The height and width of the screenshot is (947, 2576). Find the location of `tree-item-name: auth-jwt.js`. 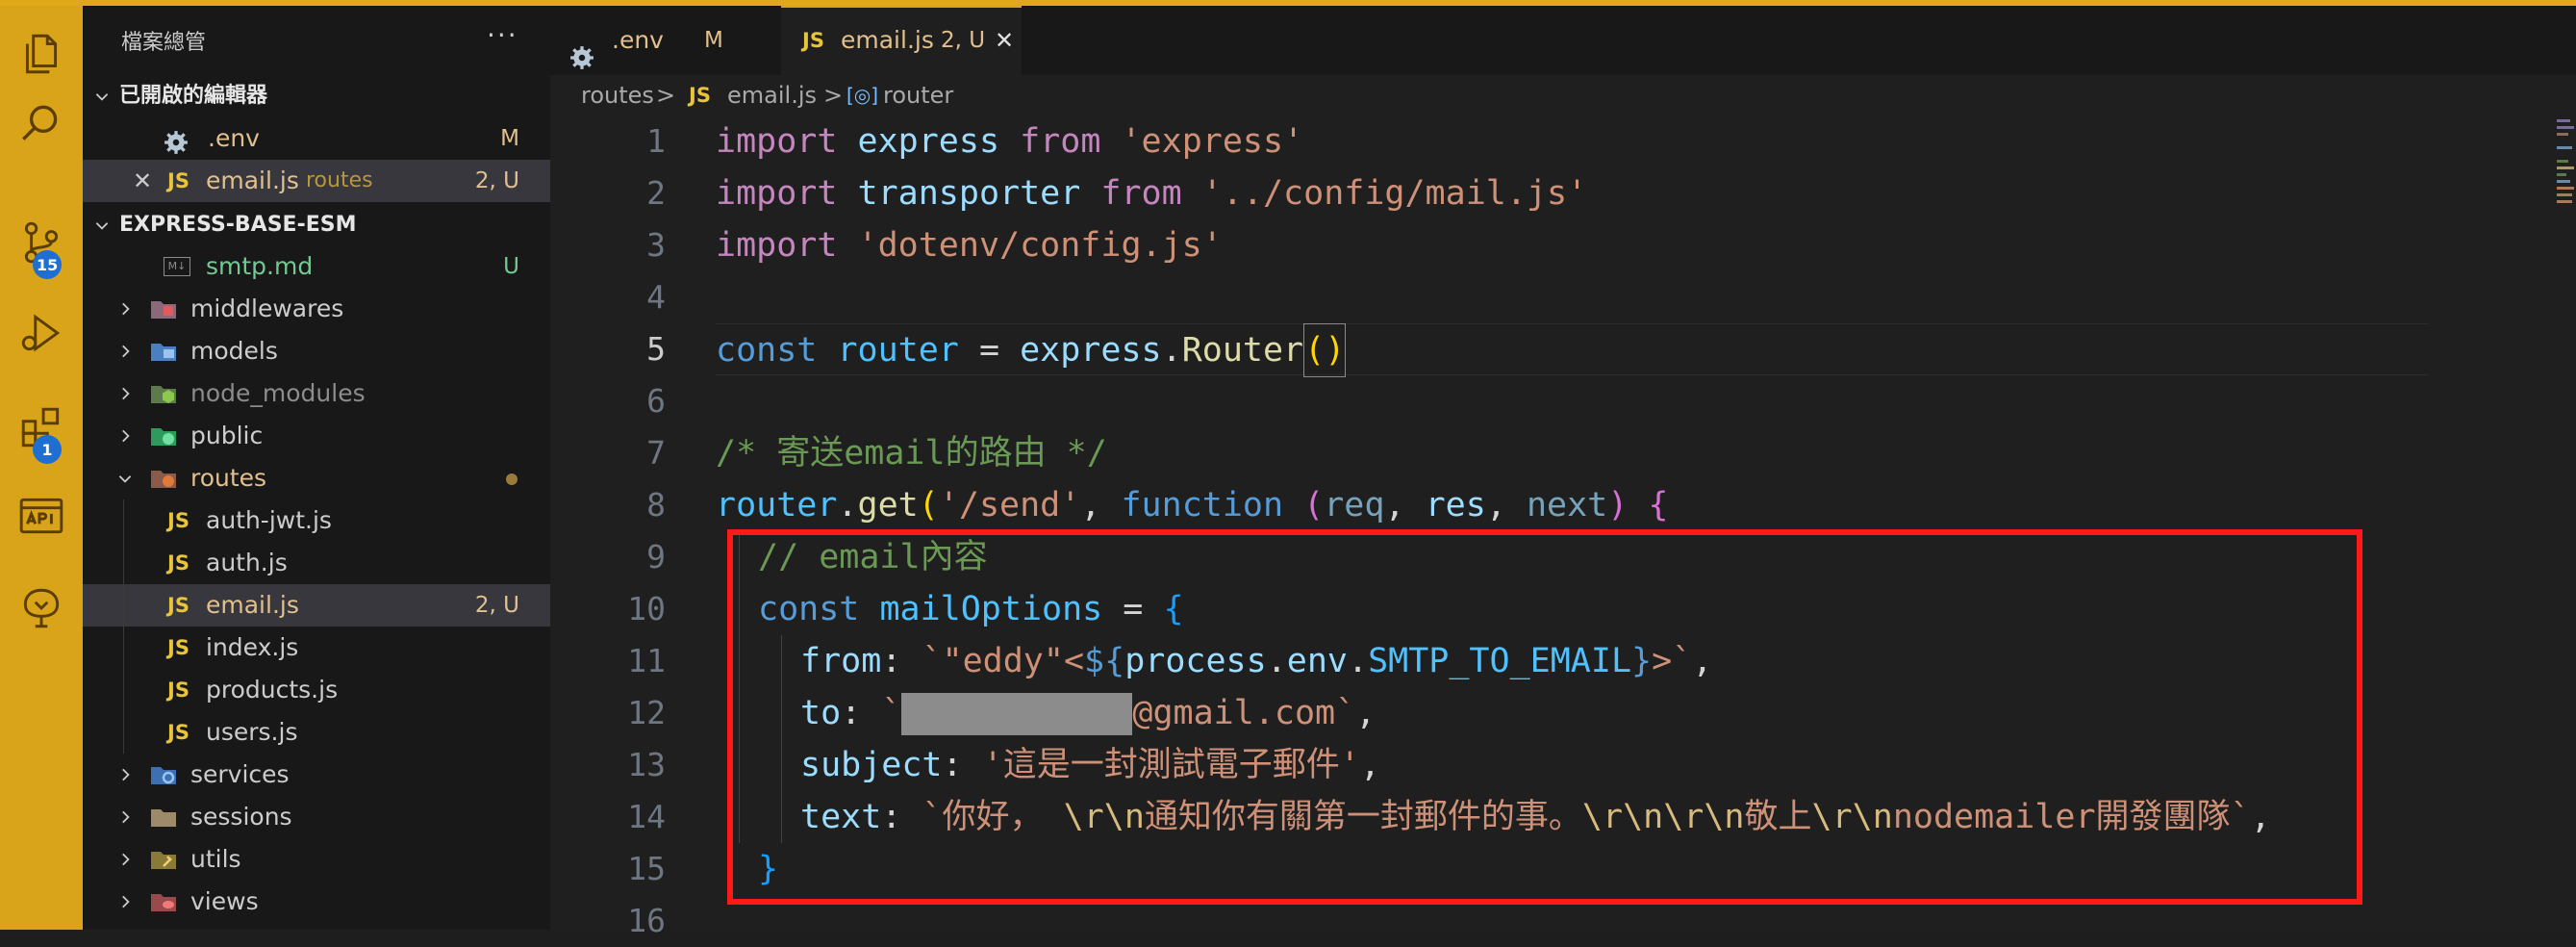

tree-item-name: auth-jwt.js is located at coordinates (269, 520).